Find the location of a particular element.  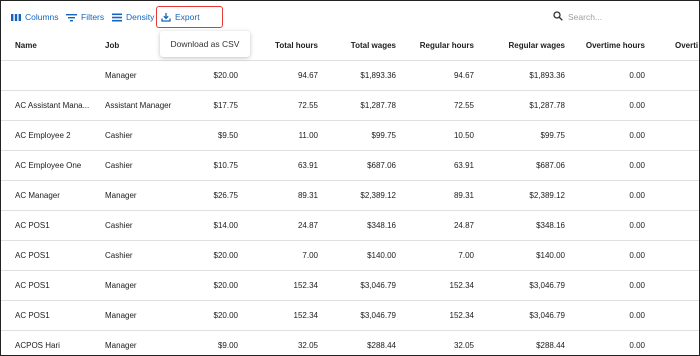

column-header-name: Name is located at coordinates (57, 45).